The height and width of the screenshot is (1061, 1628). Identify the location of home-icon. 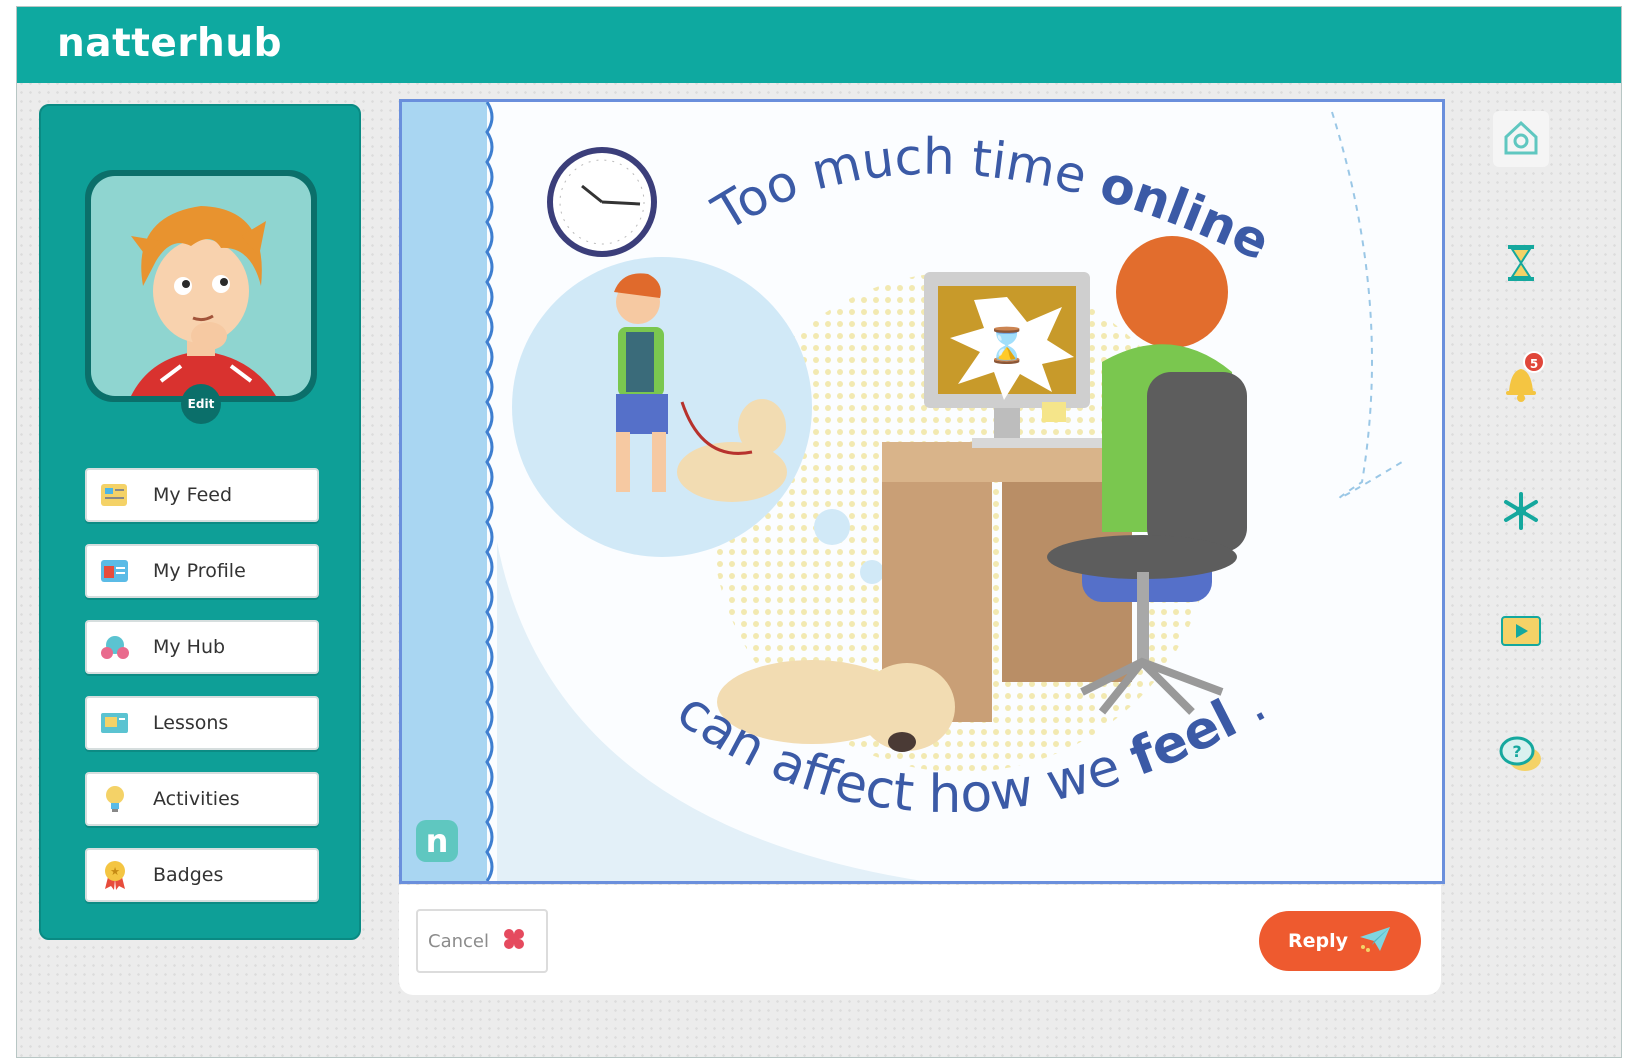
(1521, 139).